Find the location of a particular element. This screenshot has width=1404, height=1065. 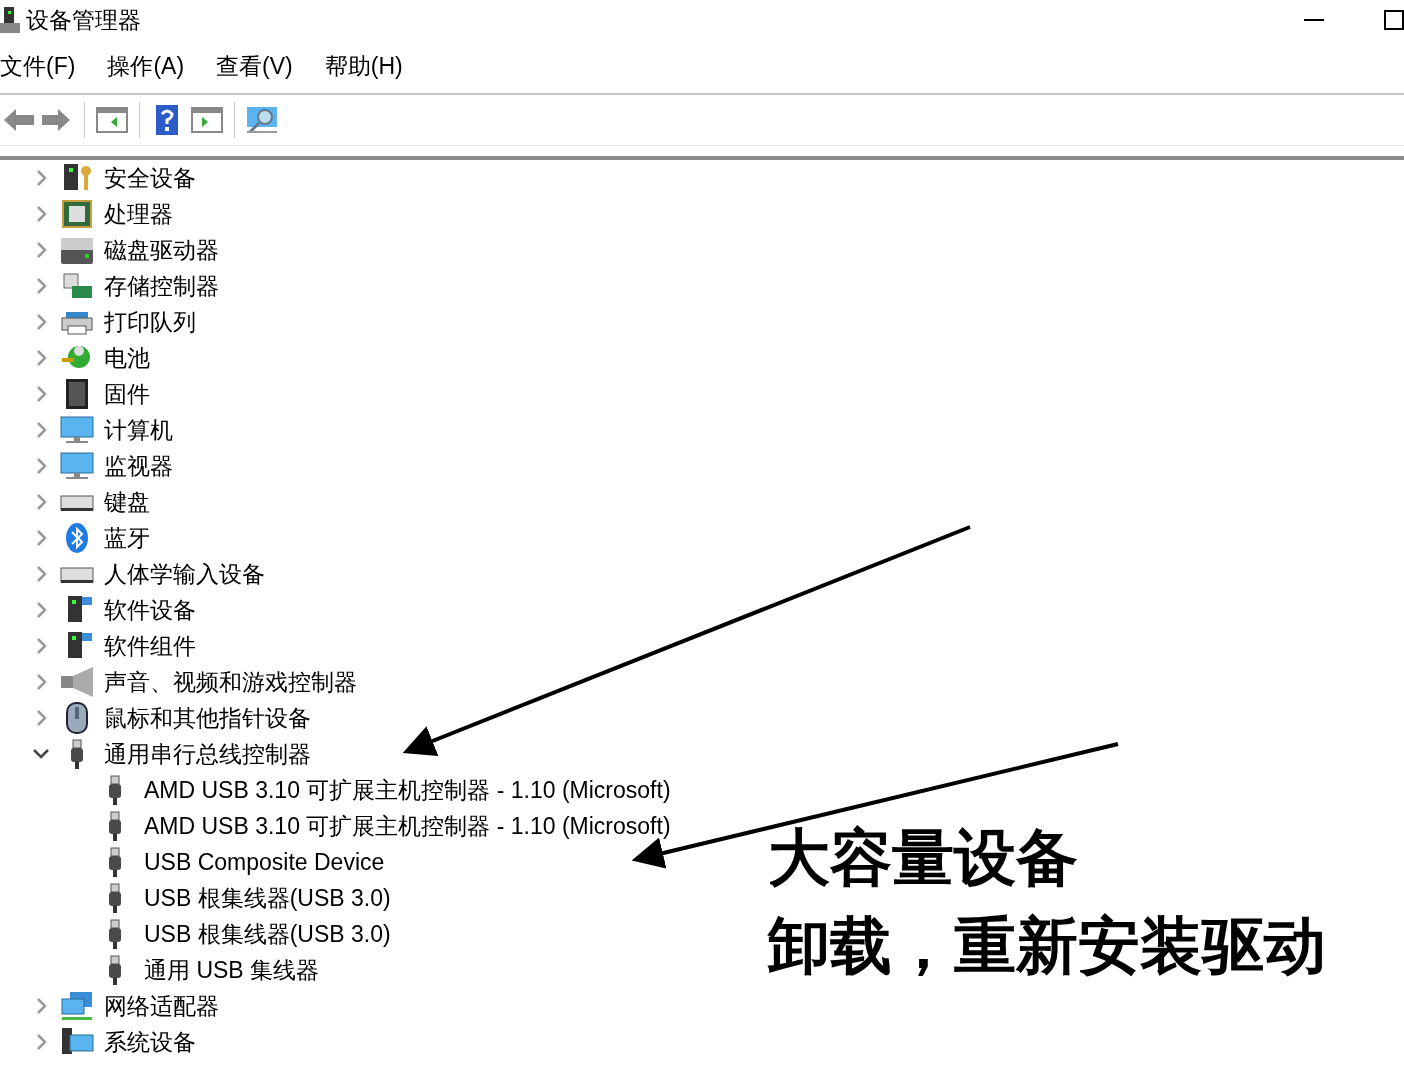

tree-item: 固件 is located at coordinates (127, 394).